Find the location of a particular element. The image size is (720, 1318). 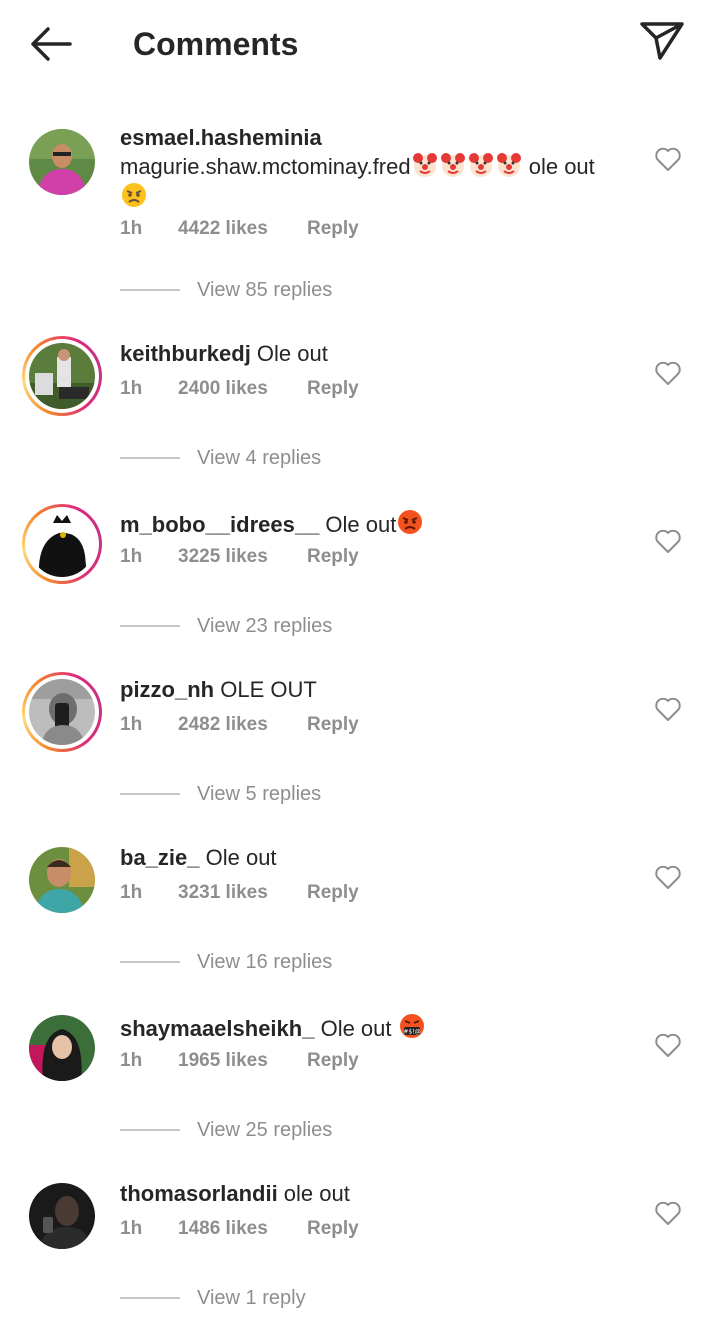

comment-likes: 3225 likes is located at coordinates (242, 557).